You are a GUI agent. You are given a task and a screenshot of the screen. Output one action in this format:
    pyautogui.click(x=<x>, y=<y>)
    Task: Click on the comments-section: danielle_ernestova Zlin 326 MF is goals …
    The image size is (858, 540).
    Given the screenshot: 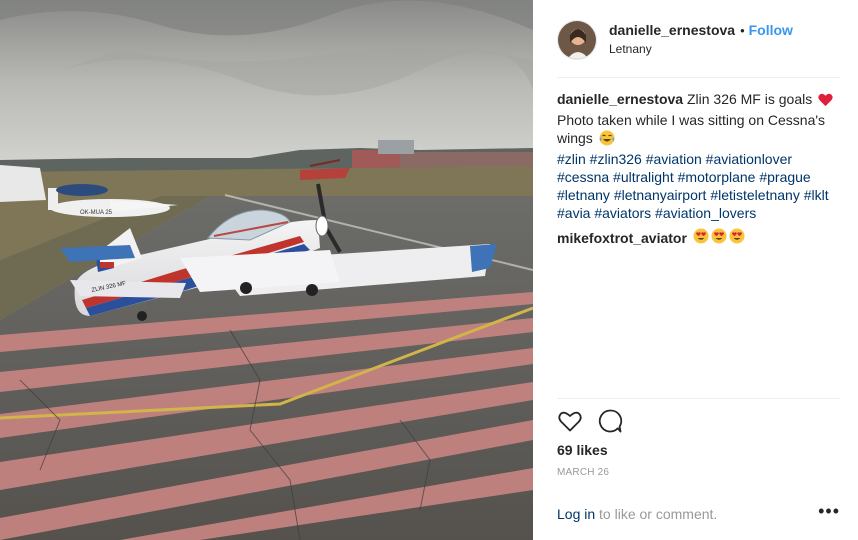 What is the action you would take?
    pyautogui.click(x=698, y=169)
    